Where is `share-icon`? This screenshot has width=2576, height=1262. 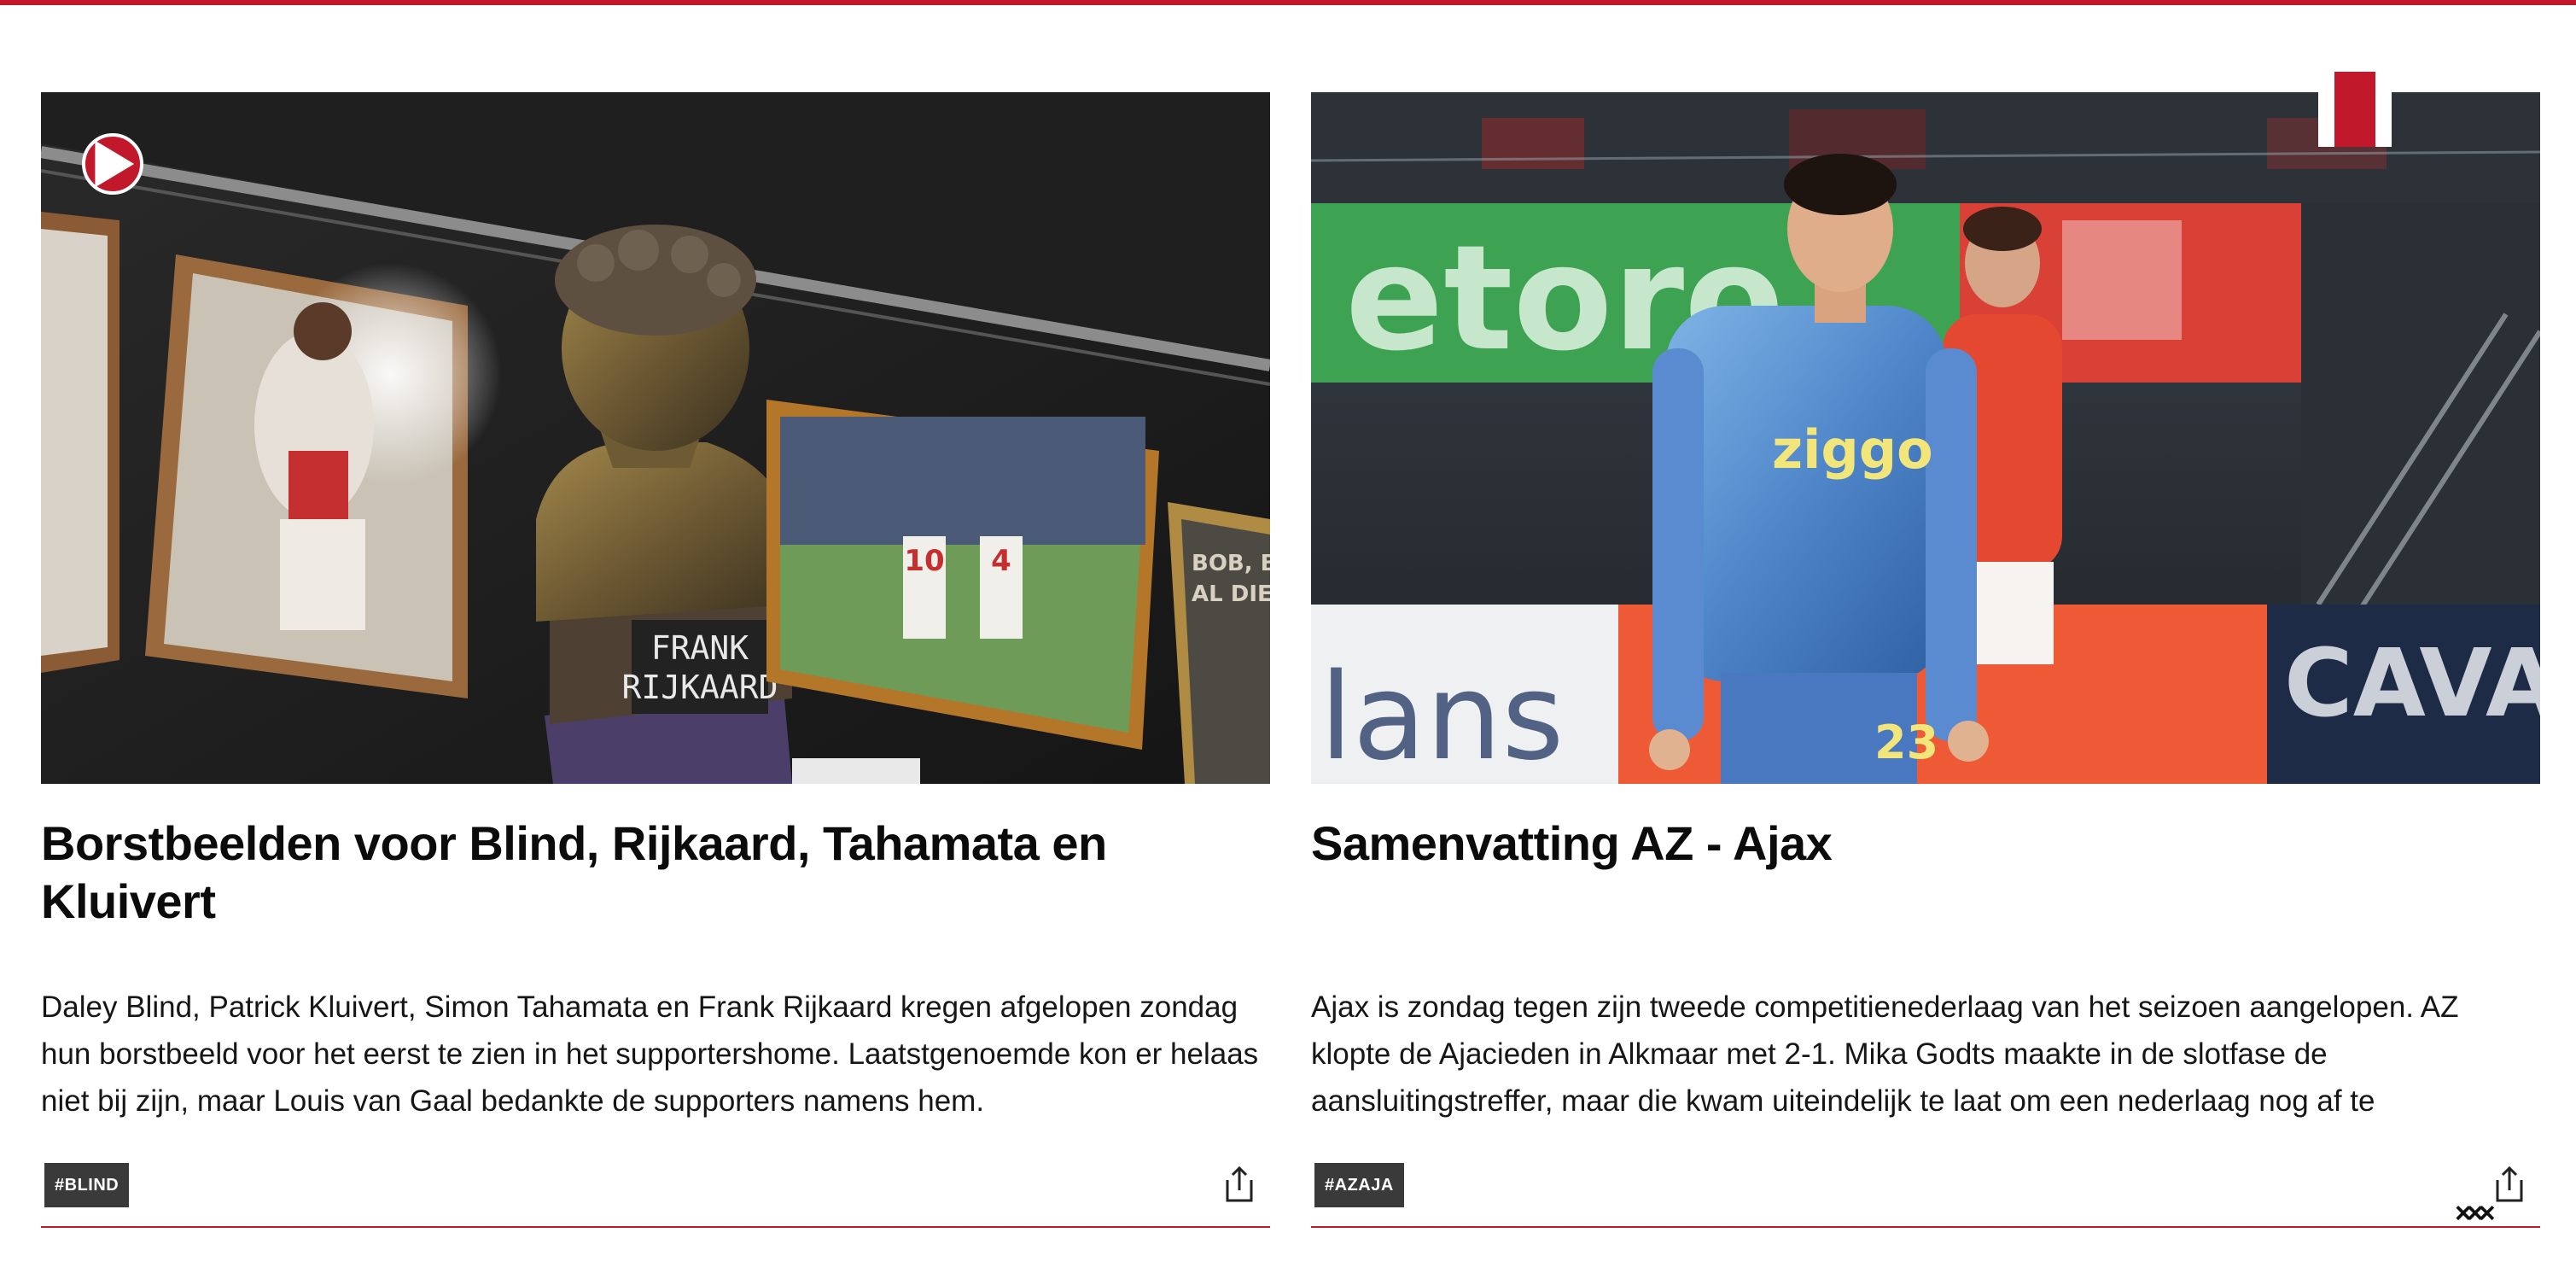 share-icon is located at coordinates (1239, 1184).